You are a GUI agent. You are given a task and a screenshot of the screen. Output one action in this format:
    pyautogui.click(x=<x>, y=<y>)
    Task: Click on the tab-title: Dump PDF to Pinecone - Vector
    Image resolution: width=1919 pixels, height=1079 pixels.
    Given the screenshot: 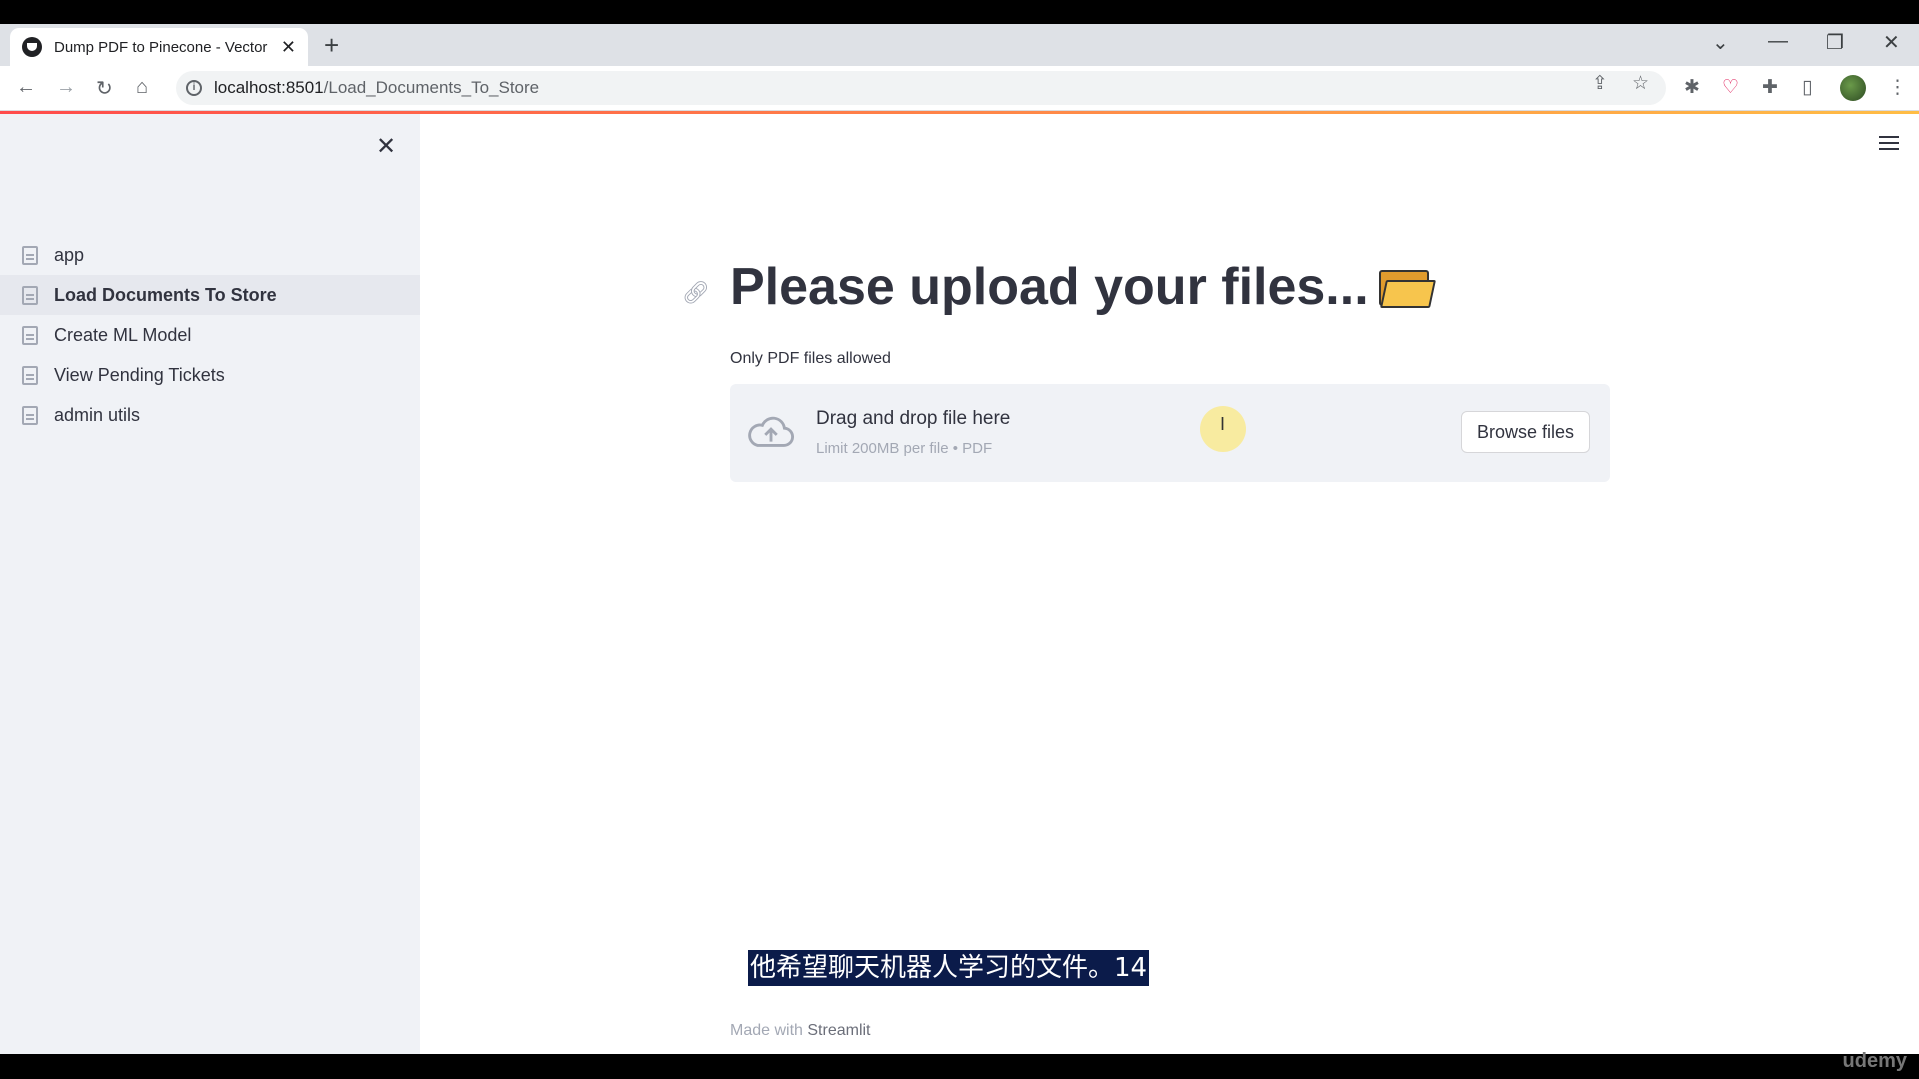 What is the action you would take?
    pyautogui.click(x=161, y=47)
    